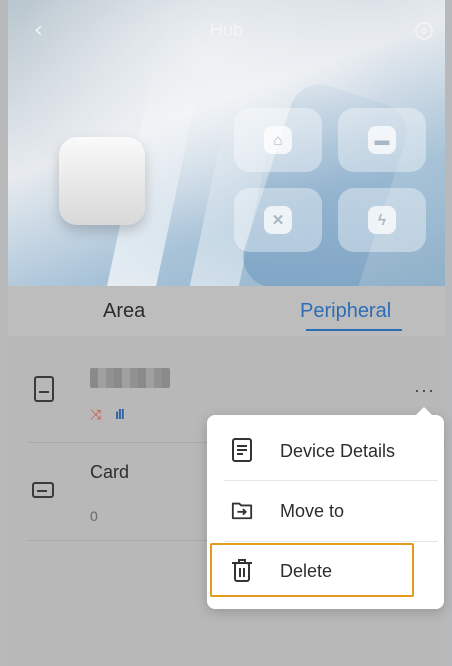 This screenshot has width=452, height=666. I want to click on shuffle-icon: ⤨, so click(96, 415).